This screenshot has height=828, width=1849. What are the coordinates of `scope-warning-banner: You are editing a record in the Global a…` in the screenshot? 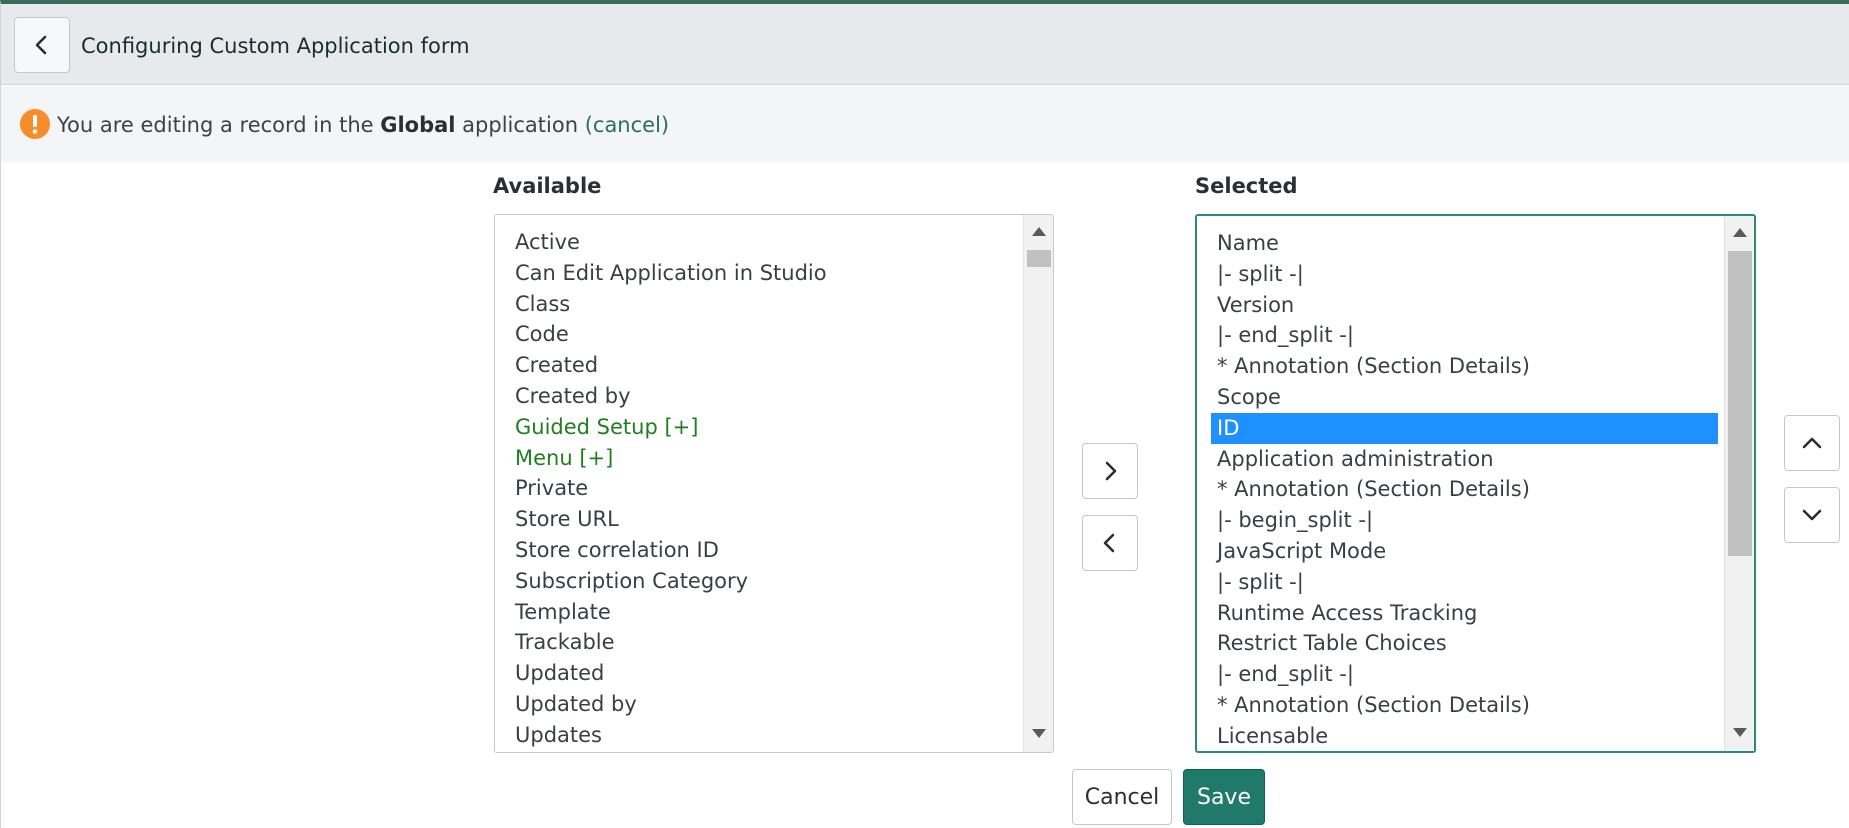 It's located at (925, 124).